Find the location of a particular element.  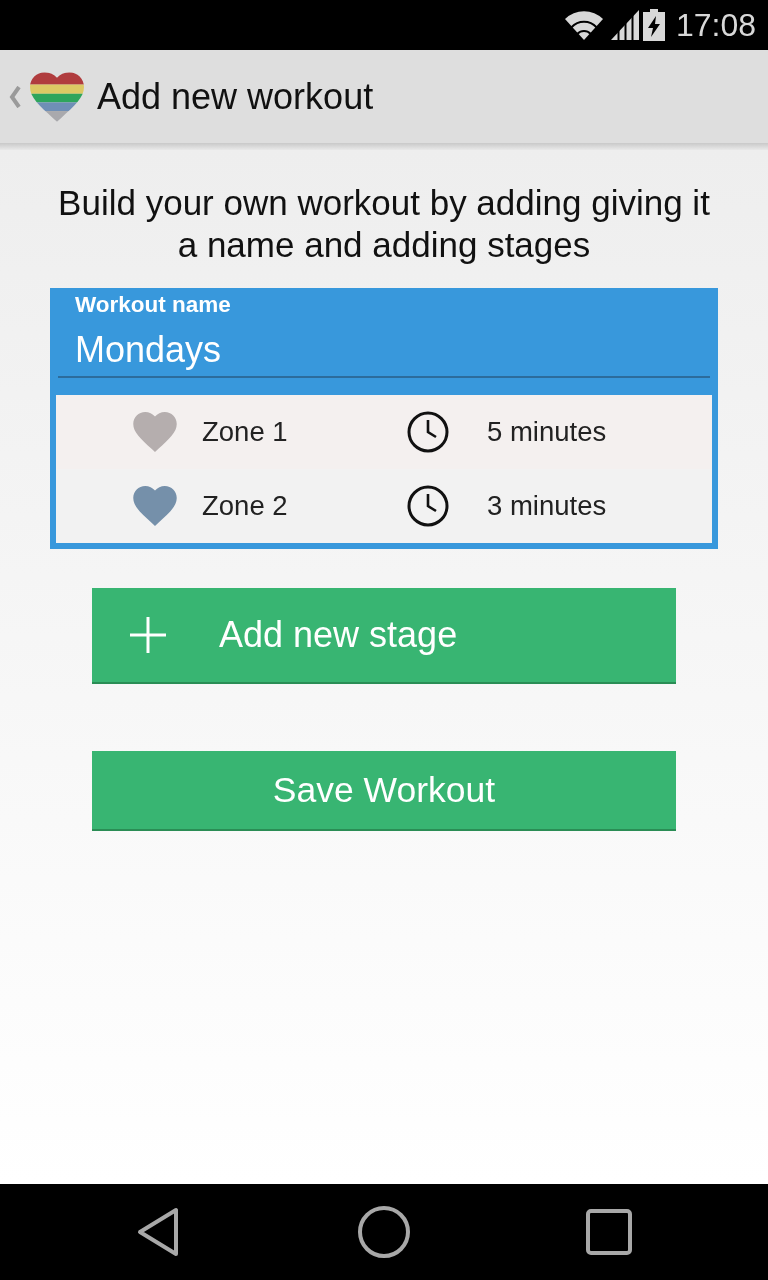

zone-label: Zone 1 is located at coordinates (245, 432).